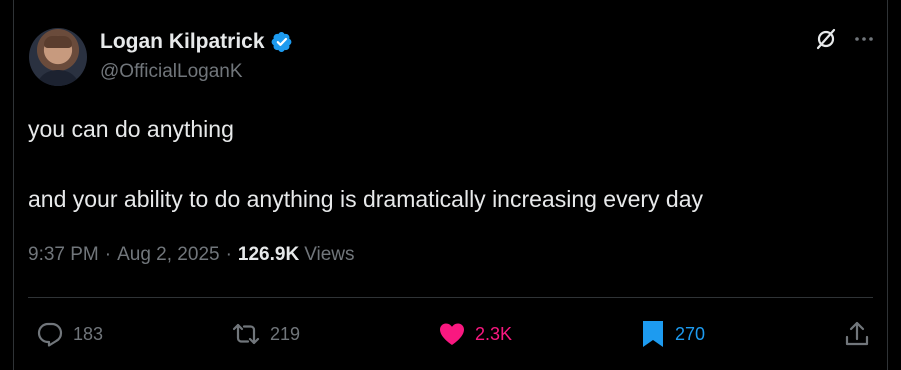 This screenshot has width=901, height=370. I want to click on tweet-line-1: you can do anything, so click(131, 129).